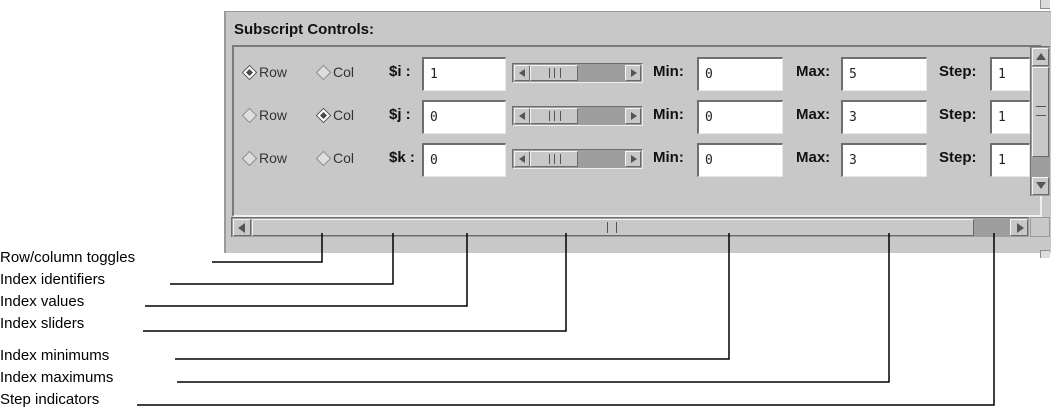 This screenshot has height=417, width=1063. Describe the element at coordinates (267, 248) in the screenshot. I see `leader-row-column-toggles` at that location.